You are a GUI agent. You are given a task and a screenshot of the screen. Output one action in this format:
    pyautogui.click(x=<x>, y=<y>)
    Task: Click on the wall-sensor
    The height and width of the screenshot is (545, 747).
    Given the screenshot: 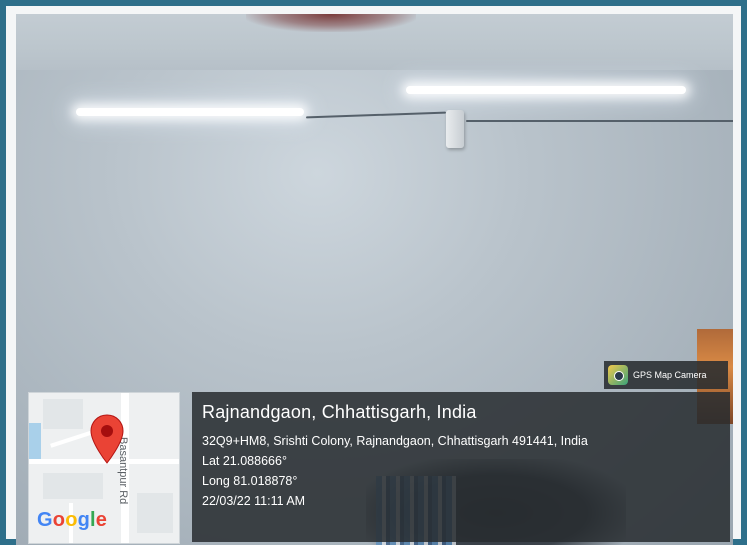 What is the action you would take?
    pyautogui.click(x=455, y=129)
    